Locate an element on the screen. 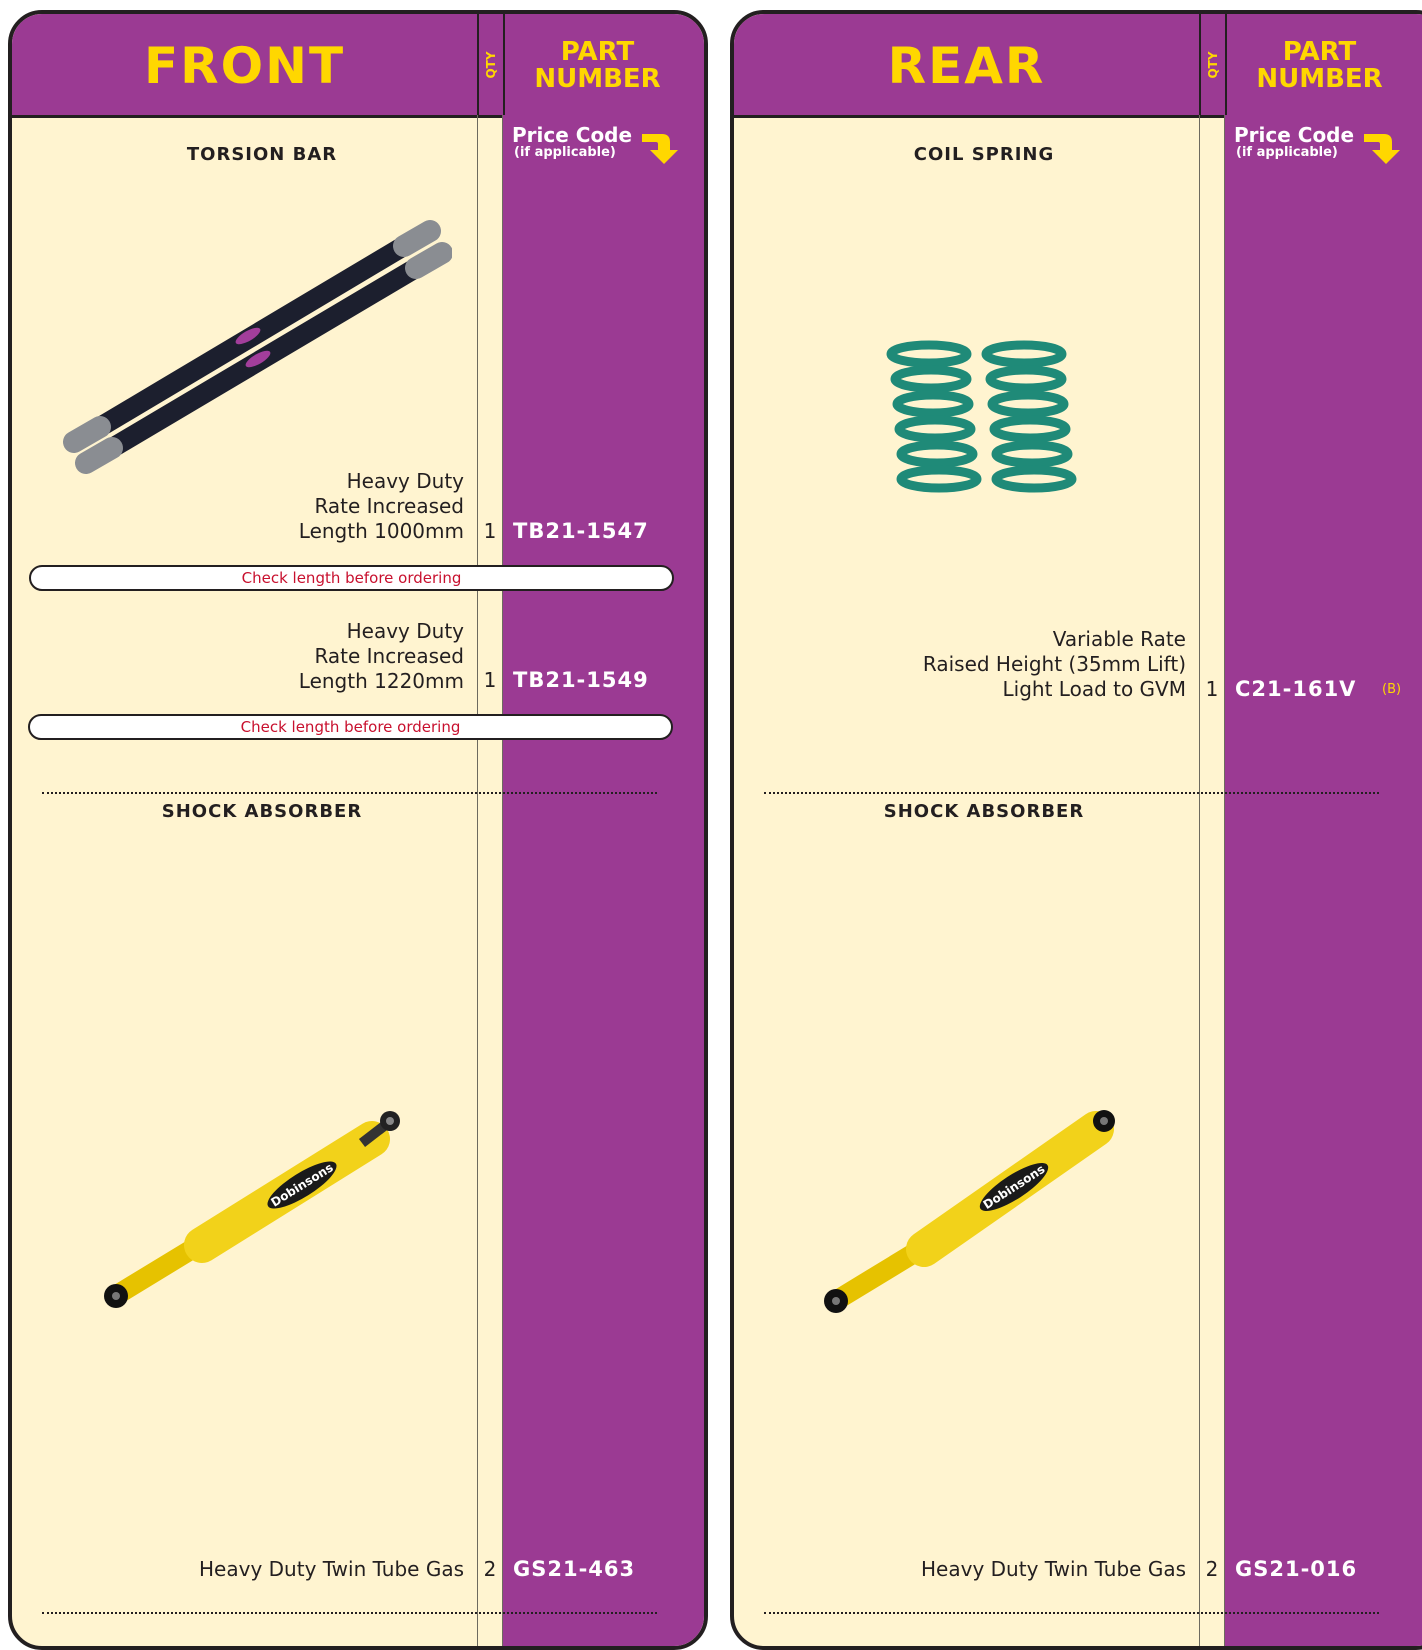  desc-line: Variable Rate is located at coordinates (1119, 639).